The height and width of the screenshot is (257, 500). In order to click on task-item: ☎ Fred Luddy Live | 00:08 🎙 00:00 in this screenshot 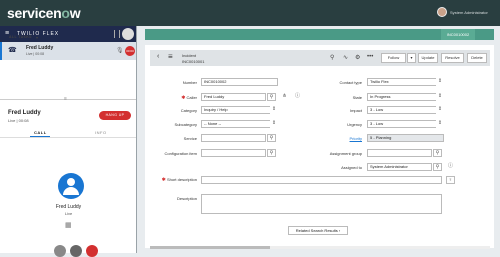, I will do `click(68, 51)`.